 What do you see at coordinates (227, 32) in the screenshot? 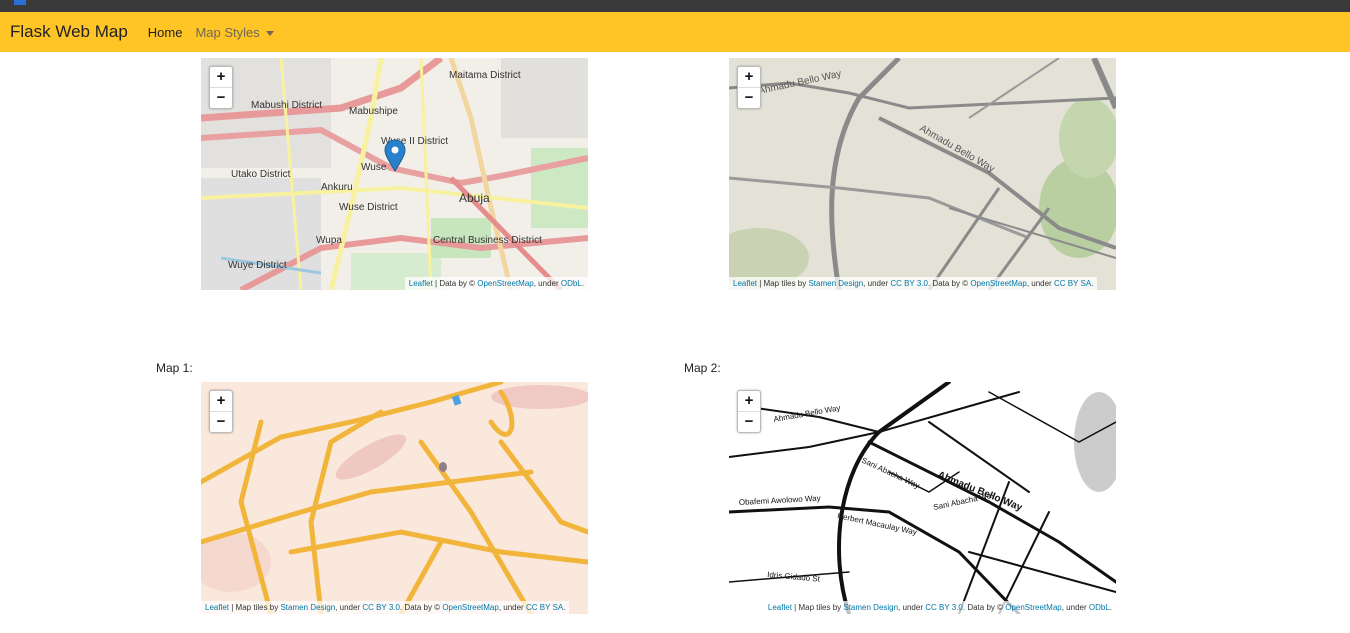
I see `map-styles-label: Map Styles` at bounding box center [227, 32].